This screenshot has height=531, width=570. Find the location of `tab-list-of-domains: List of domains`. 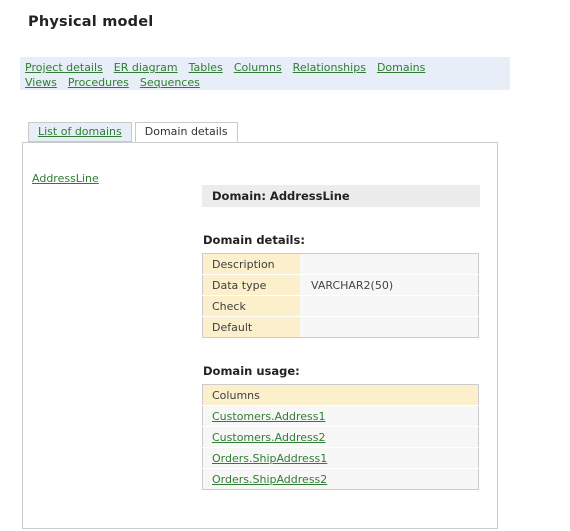

tab-list-of-domains: List of domains is located at coordinates (80, 132).